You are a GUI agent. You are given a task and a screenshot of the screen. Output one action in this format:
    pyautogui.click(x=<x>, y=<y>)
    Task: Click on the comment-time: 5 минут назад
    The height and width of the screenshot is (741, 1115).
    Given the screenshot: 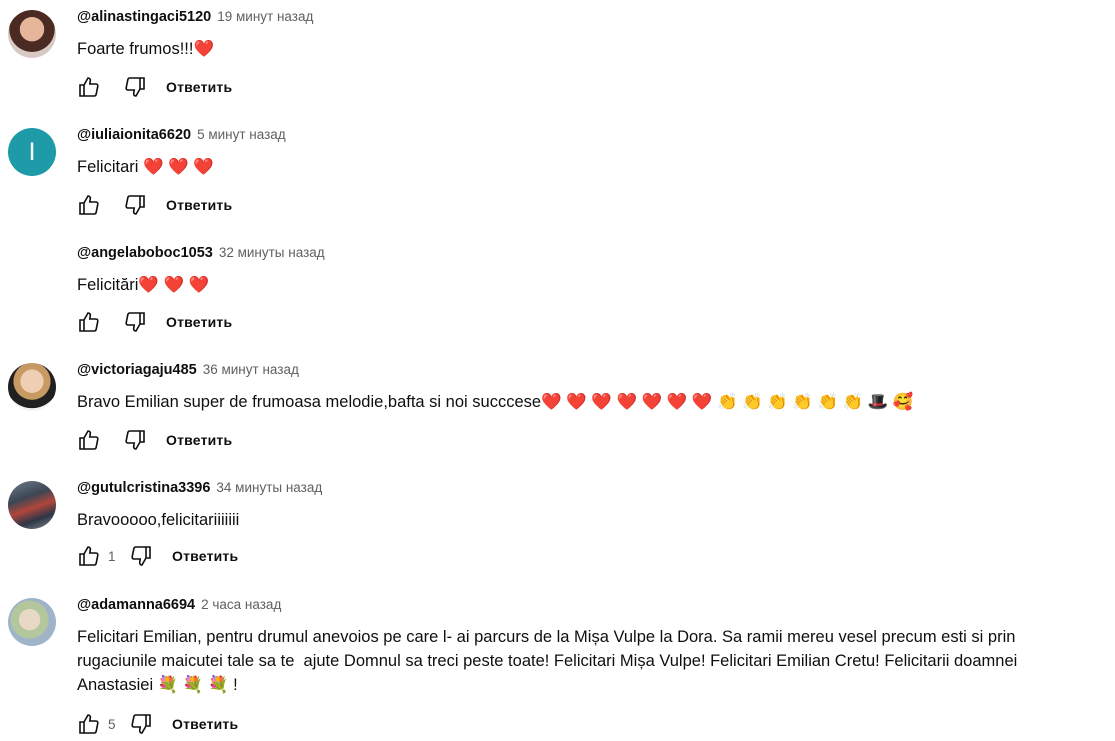 What is the action you would take?
    pyautogui.click(x=241, y=134)
    